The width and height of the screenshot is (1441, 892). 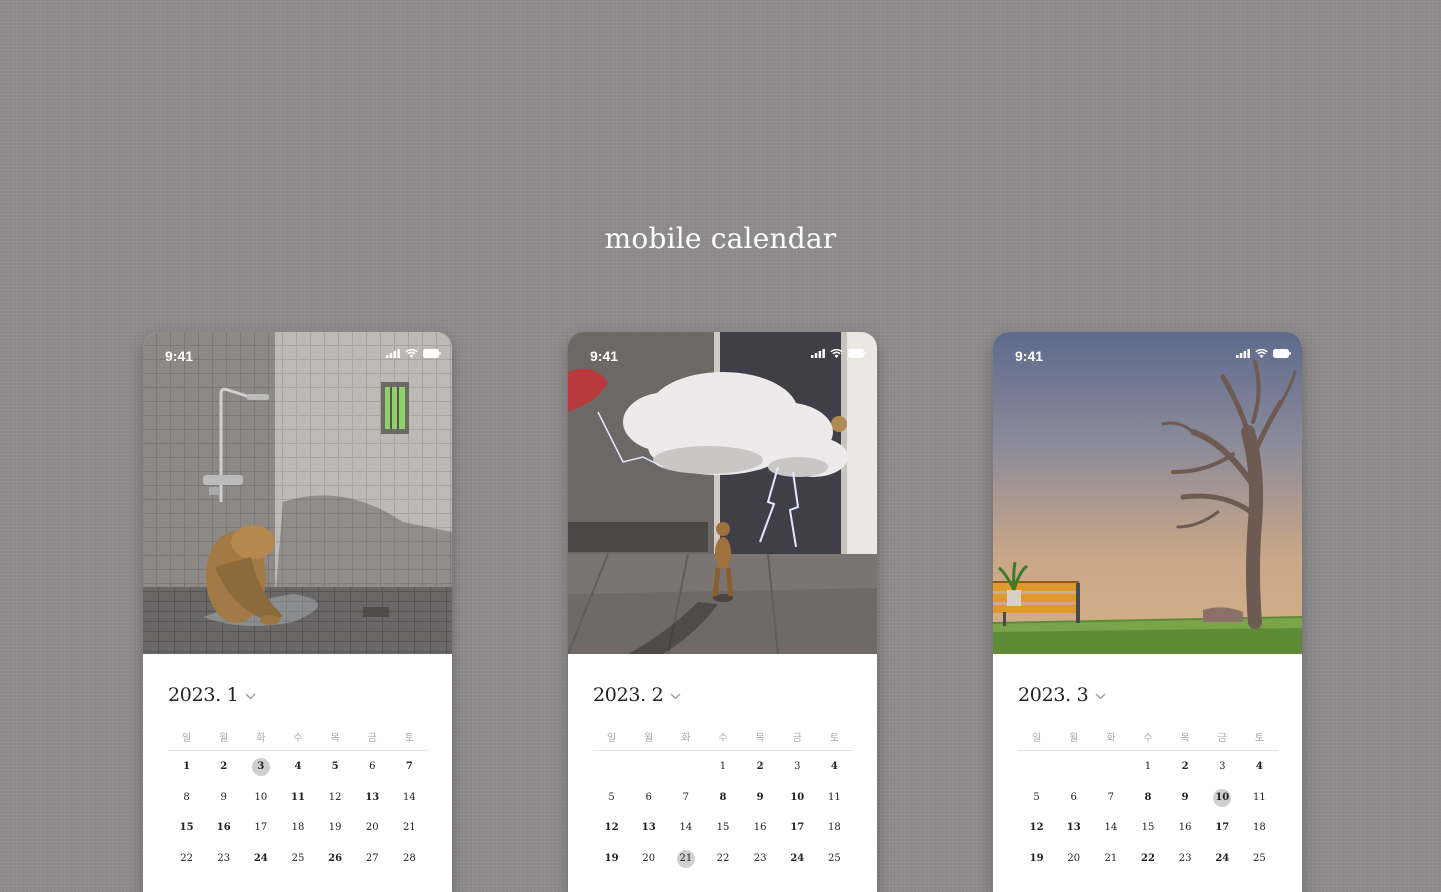 I want to click on day-cell-selected: 3, so click(x=260, y=767).